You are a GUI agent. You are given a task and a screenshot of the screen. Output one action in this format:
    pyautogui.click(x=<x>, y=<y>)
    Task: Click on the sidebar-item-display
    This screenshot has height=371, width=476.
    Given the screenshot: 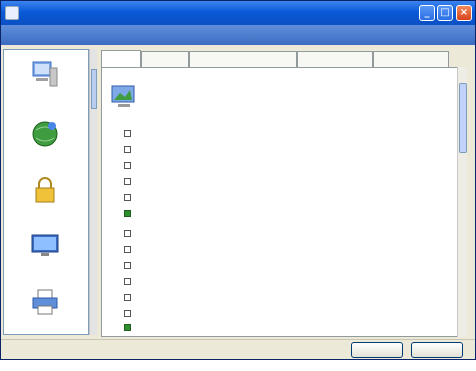 What is the action you would take?
    pyautogui.click(x=46, y=256)
    